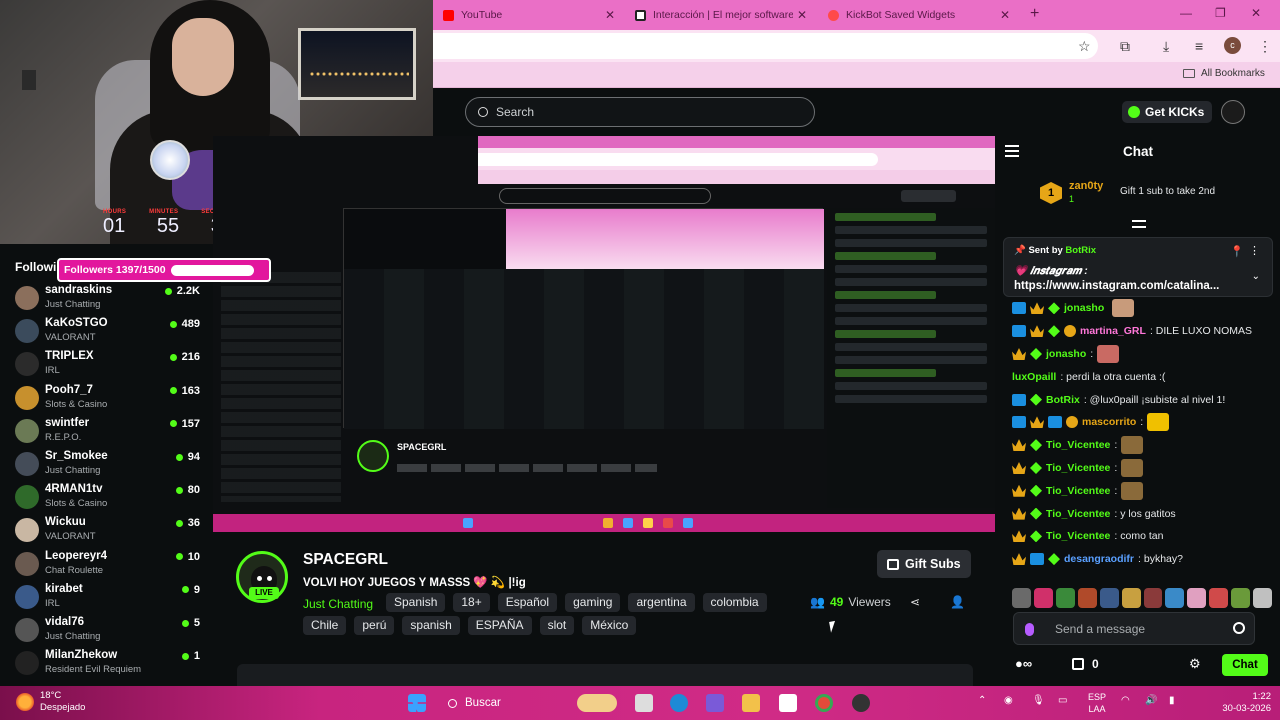 The height and width of the screenshot is (720, 1280). I want to click on search-input: Search, so click(640, 112).